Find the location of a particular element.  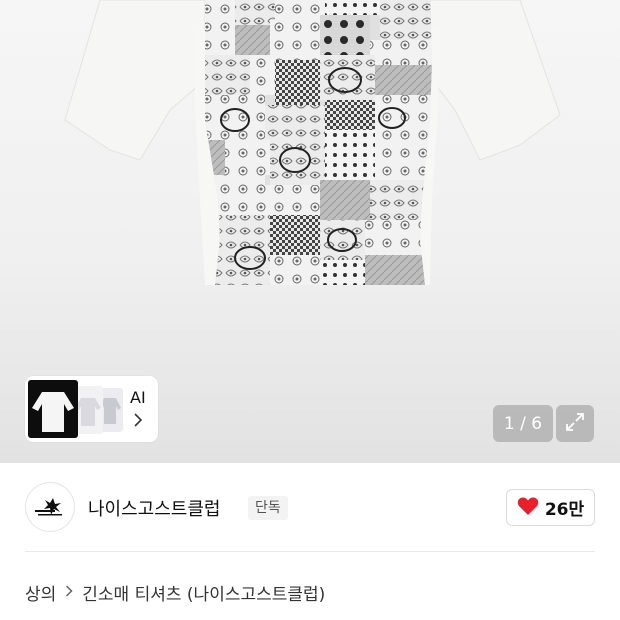

divider is located at coordinates (310, 551).